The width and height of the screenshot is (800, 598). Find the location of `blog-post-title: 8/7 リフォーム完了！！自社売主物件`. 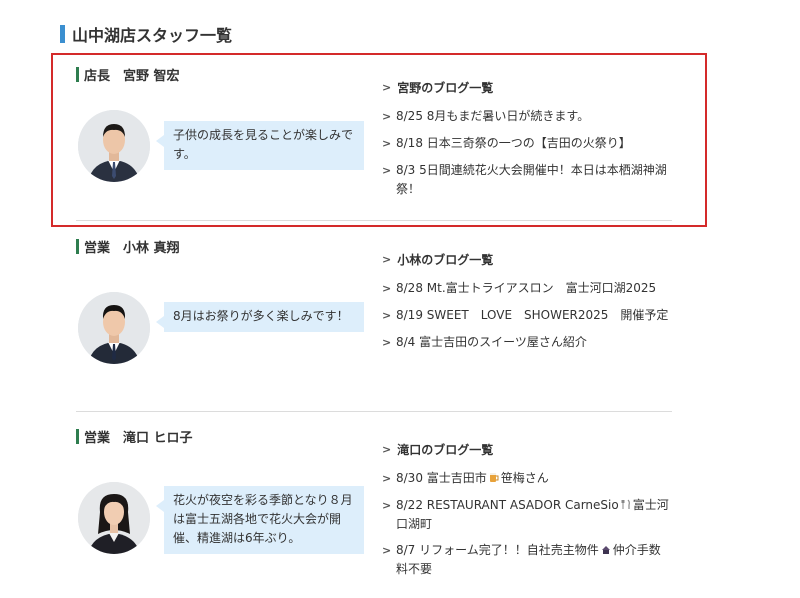

blog-post-title: 8/7 リフォーム完了！！自社売主物件 is located at coordinates (497, 550).